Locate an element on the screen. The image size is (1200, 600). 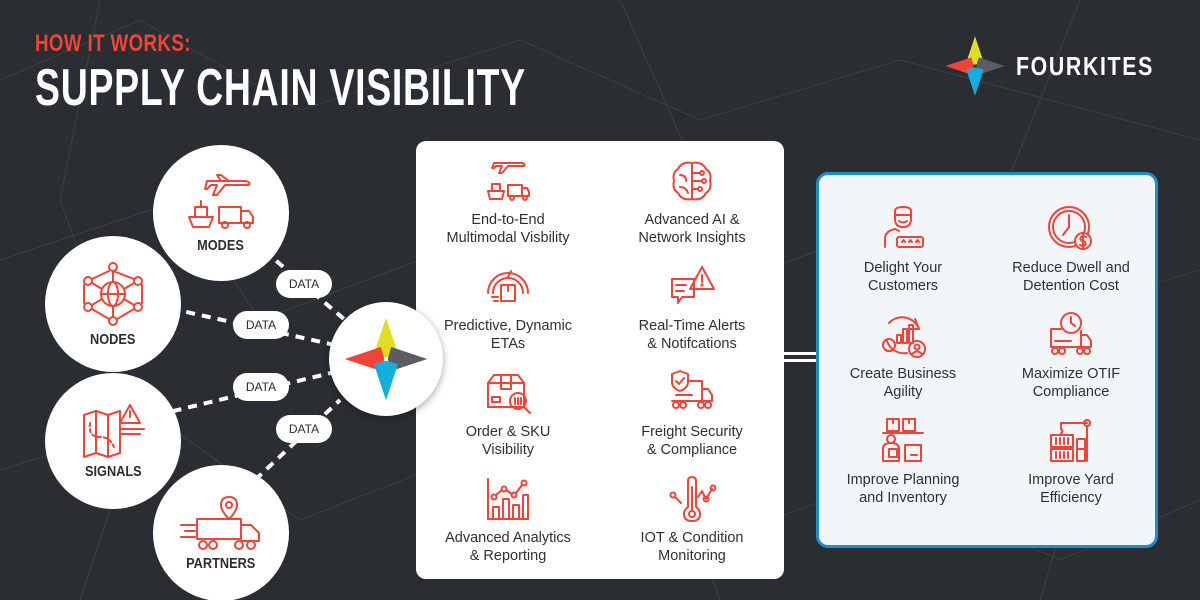
source-label: MODES is located at coordinates (221, 245).